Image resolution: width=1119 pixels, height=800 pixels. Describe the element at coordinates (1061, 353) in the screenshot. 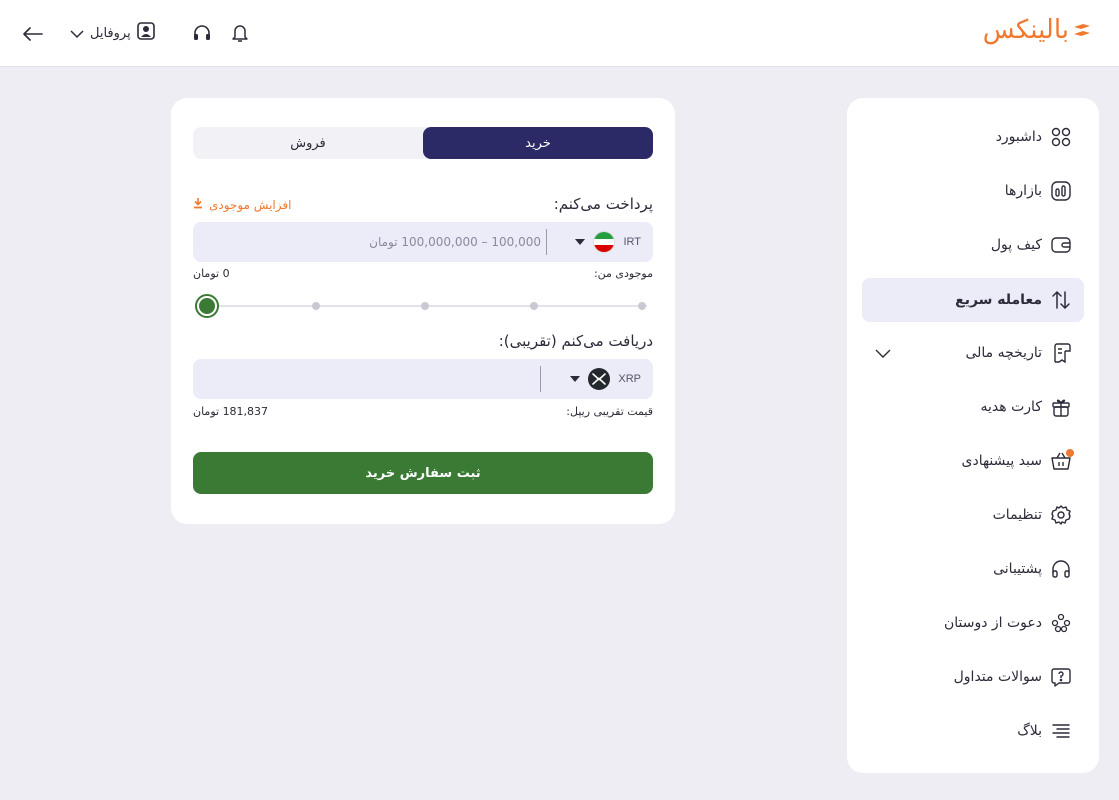

I see `receipt-icon` at that location.